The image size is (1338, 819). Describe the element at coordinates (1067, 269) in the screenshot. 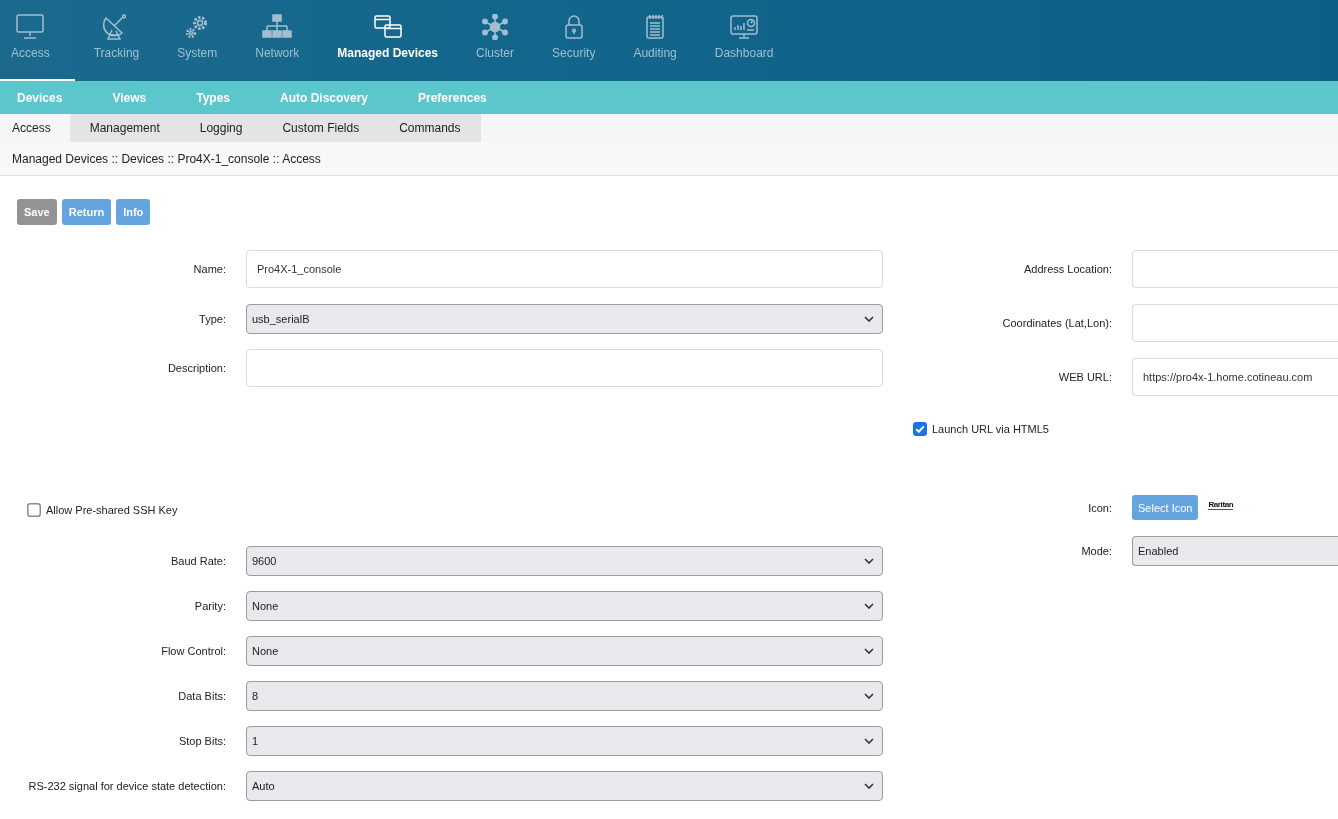

I see `field-label: Address Location:` at that location.